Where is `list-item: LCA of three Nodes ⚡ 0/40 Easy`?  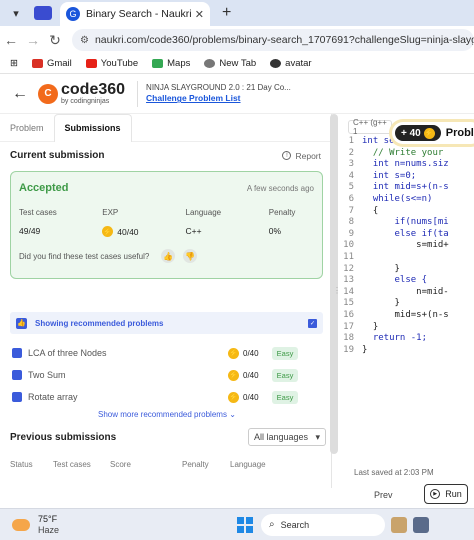
list-item: LCA of three Nodes ⚡ 0/40 Easy is located at coordinates (167, 353).